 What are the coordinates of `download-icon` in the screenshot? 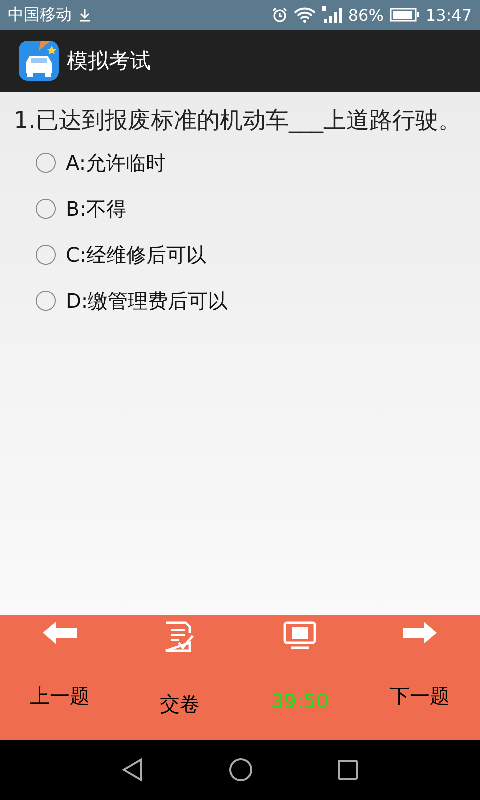 It's located at (85, 15).